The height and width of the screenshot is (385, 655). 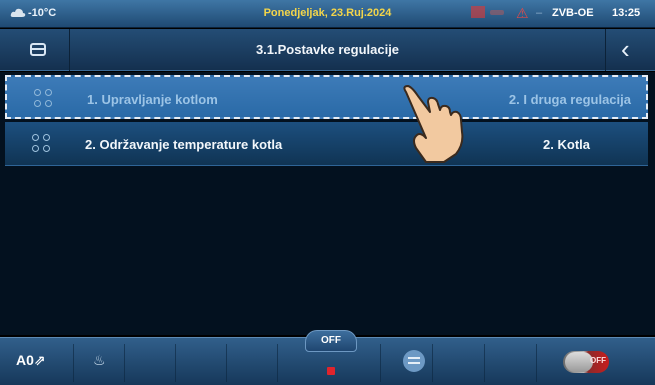 I want to click on signal-icon, so click(x=497, y=12).